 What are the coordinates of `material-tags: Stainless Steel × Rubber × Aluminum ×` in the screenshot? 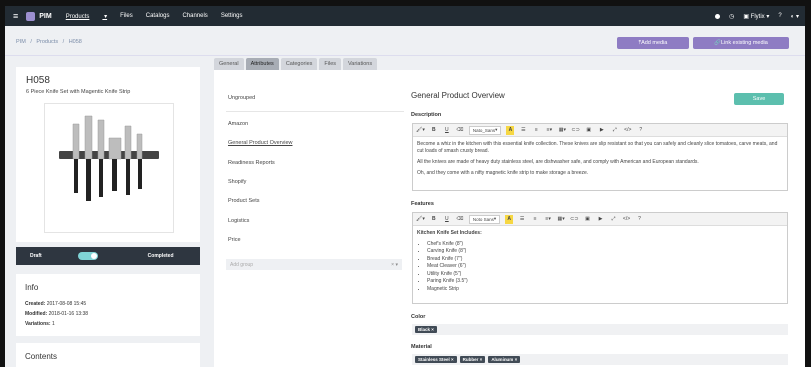 It's located at (600, 359).